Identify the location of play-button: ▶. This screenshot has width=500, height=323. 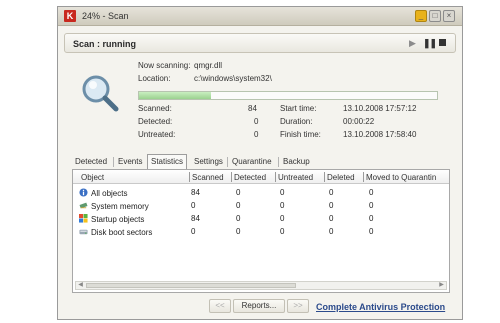
(412, 43).